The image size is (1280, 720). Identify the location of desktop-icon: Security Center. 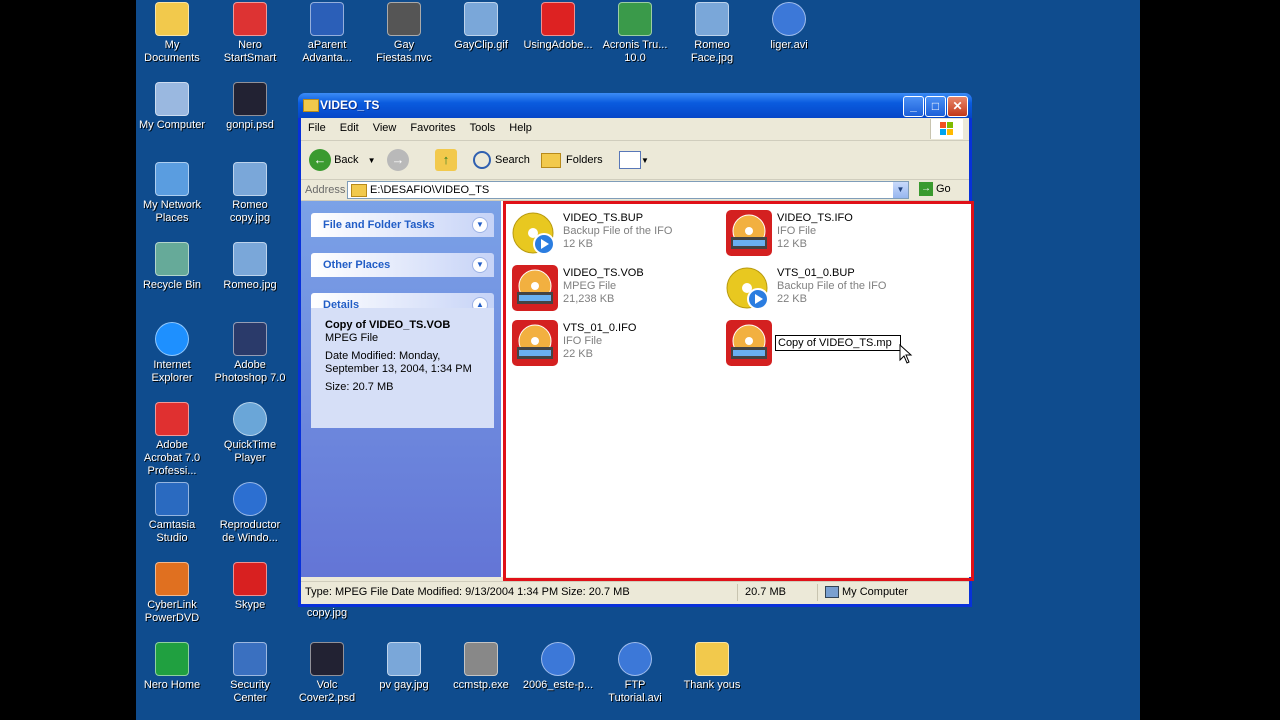
(250, 673).